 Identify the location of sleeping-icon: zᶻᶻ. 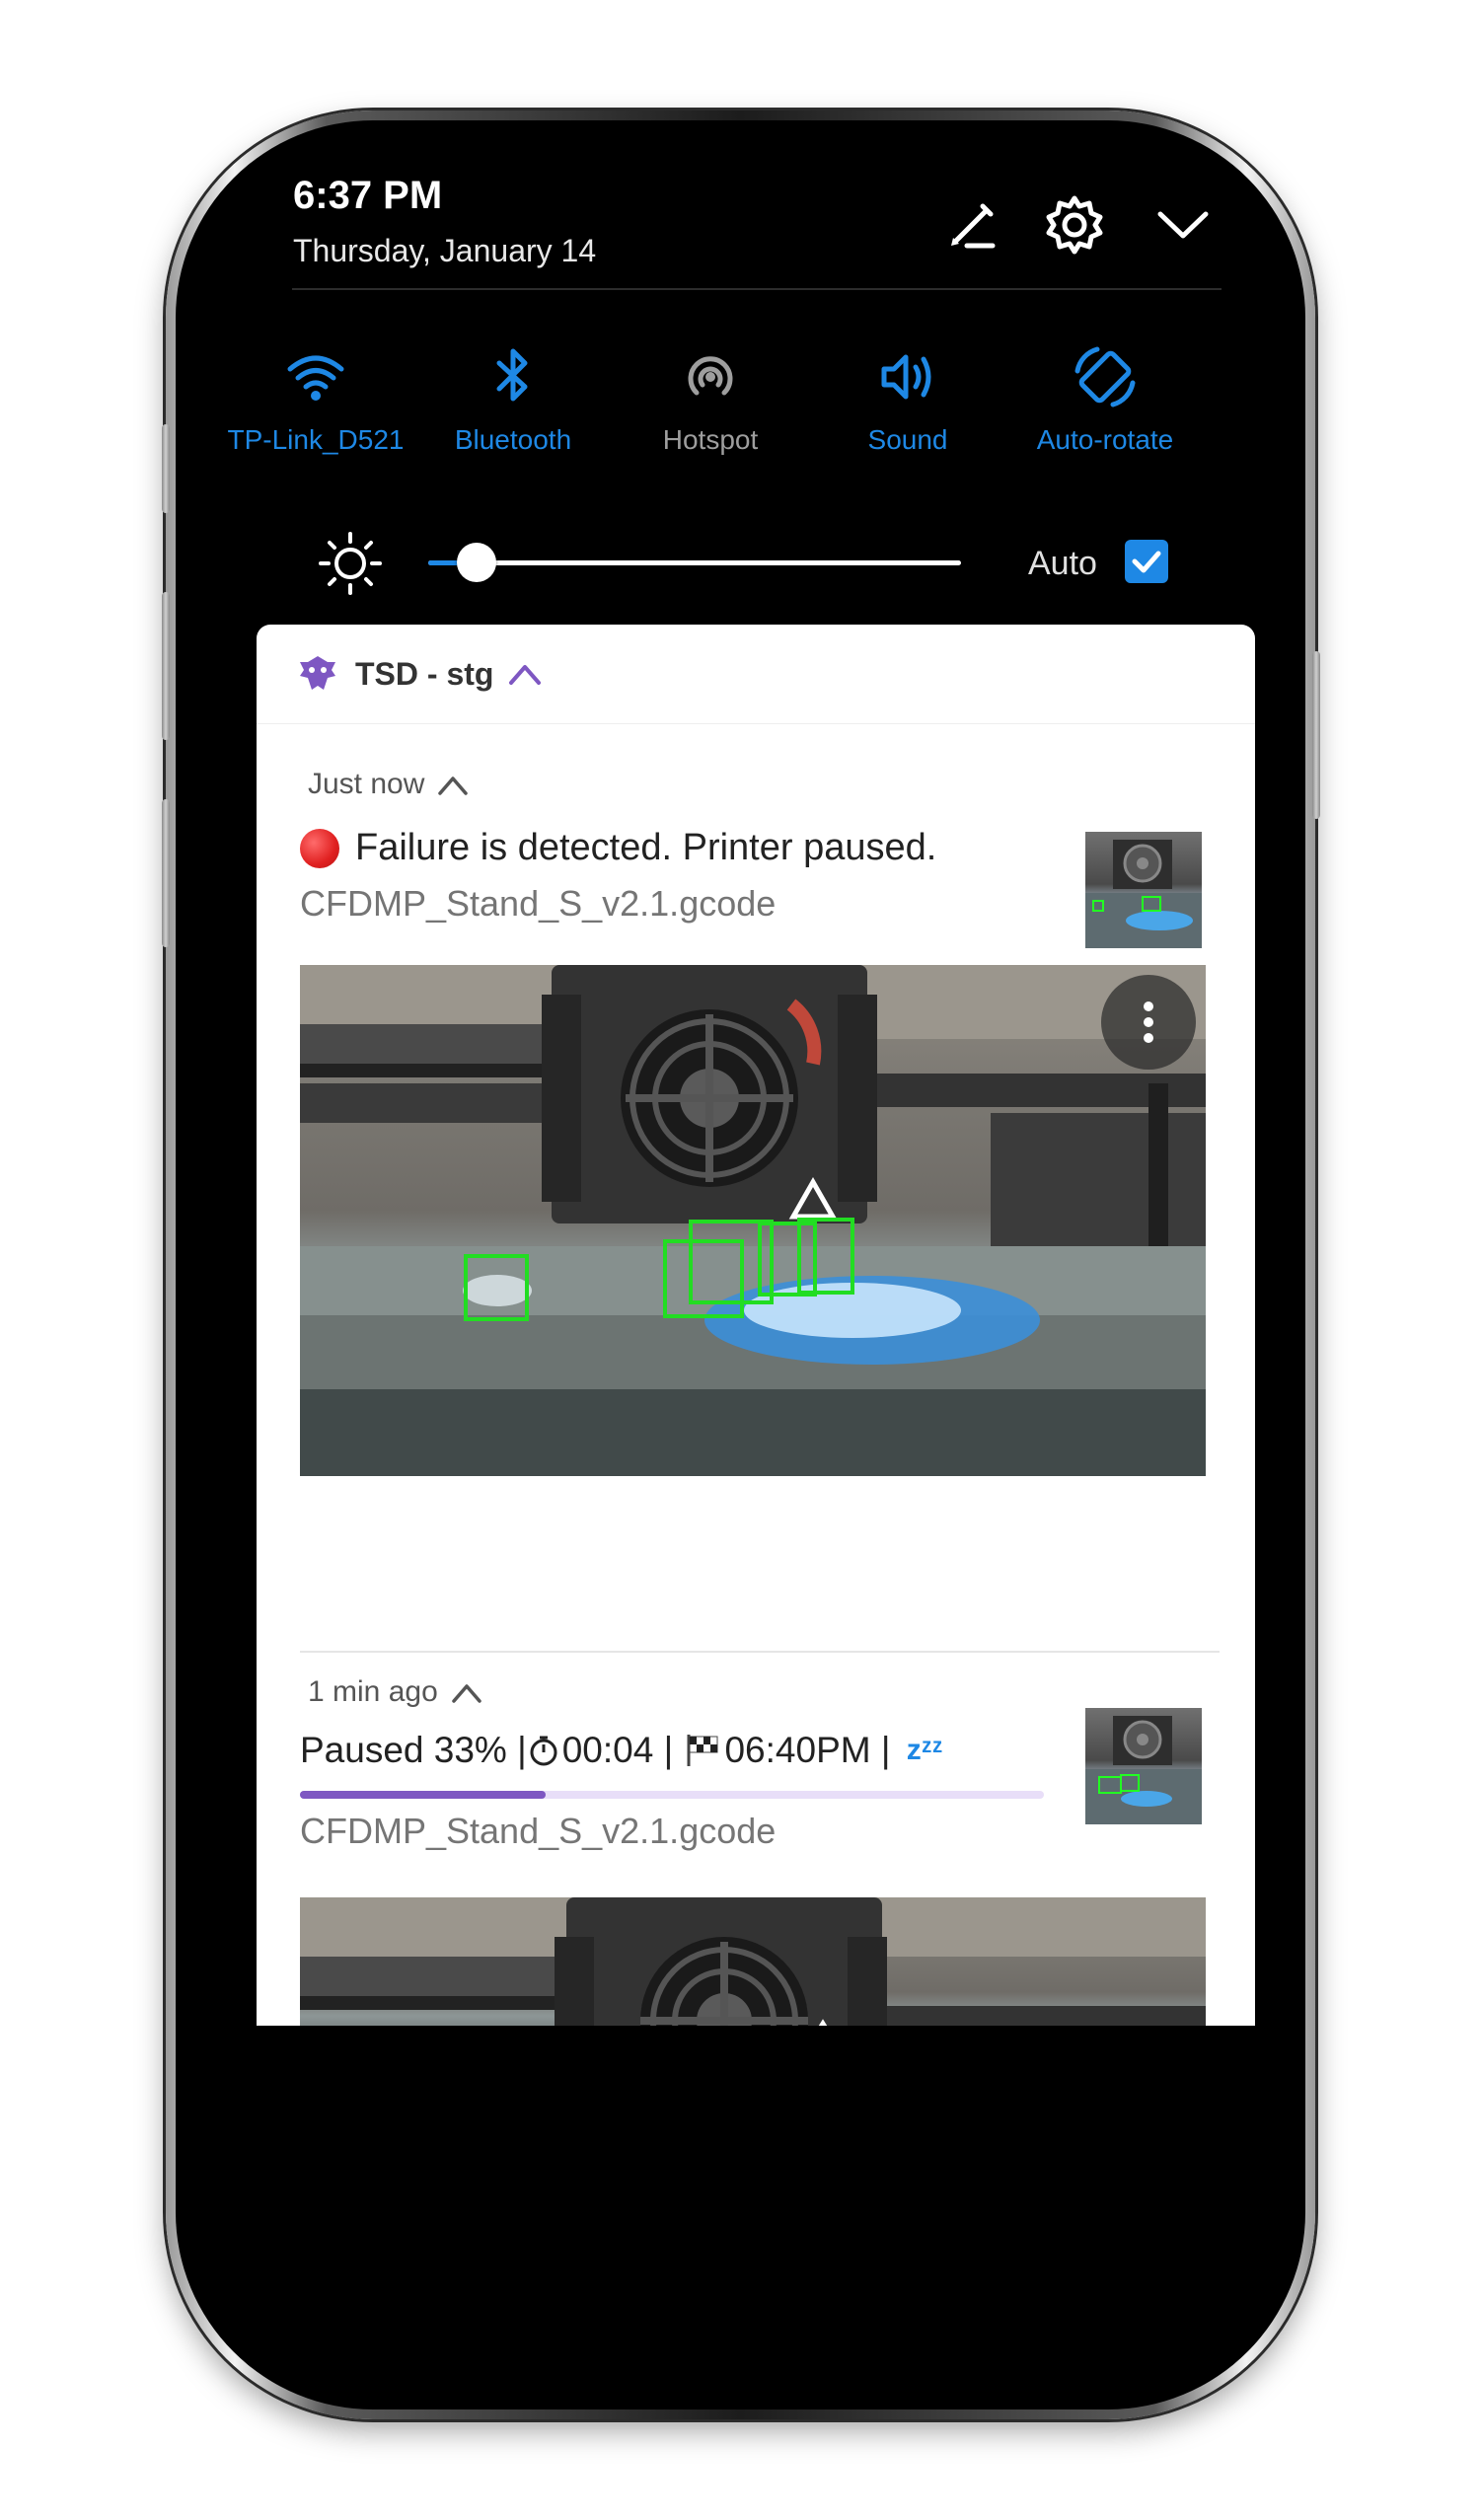
(924, 1750).